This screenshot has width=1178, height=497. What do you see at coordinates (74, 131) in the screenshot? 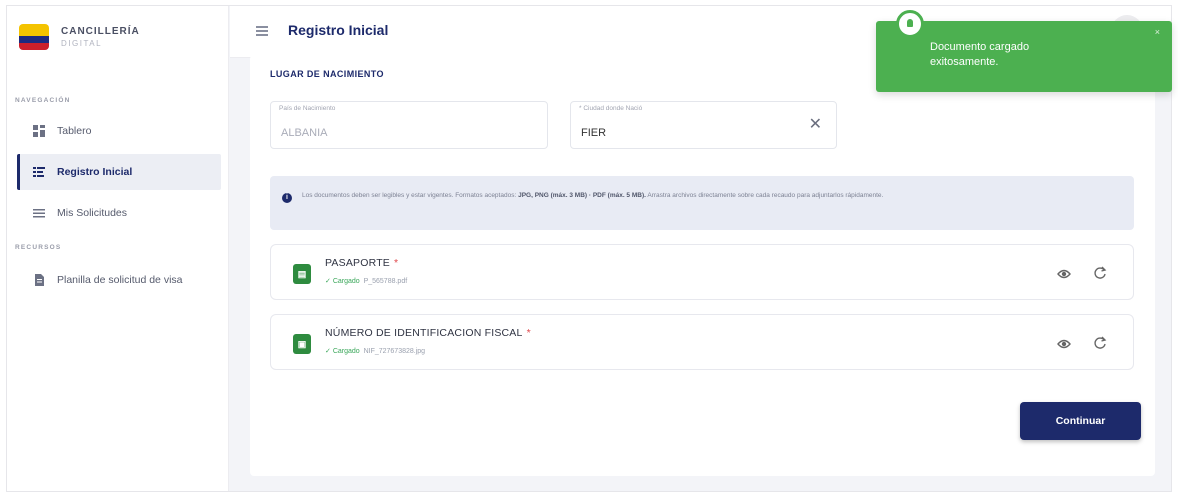
I see `sidebar-item-label: Tablero` at bounding box center [74, 131].